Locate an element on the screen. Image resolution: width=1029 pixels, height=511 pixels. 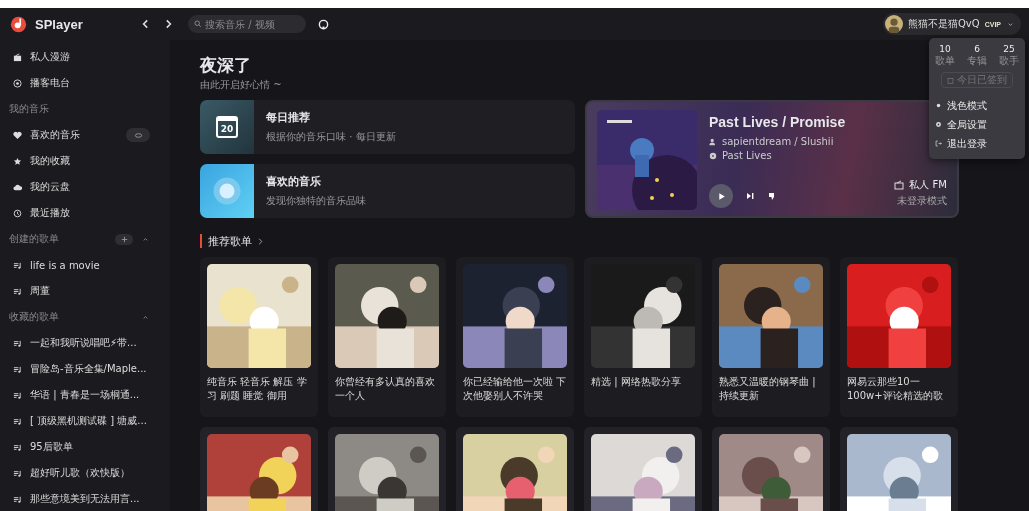
card-title: 喜欢的音乐 is located at coordinates (294, 181).